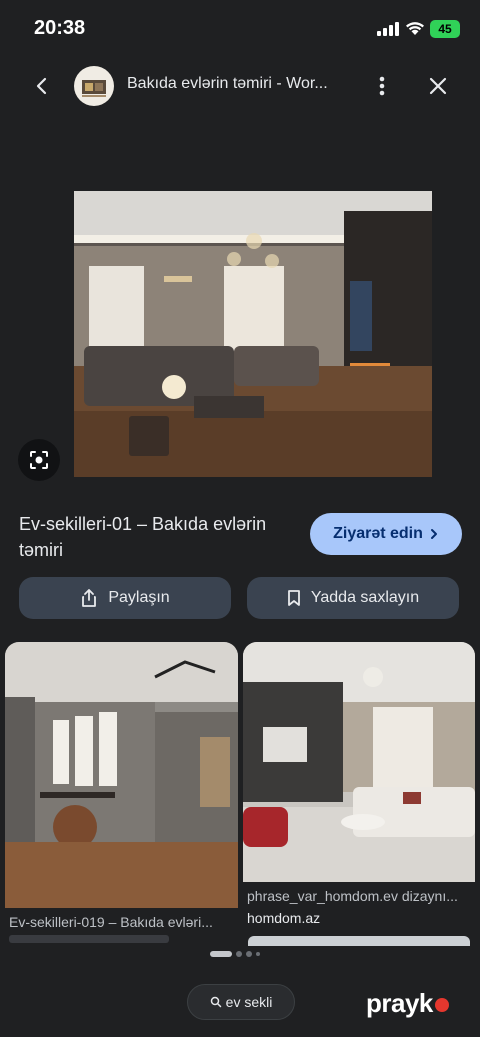 This screenshot has width=480, height=1037. I want to click on share-icon, so click(89, 598).